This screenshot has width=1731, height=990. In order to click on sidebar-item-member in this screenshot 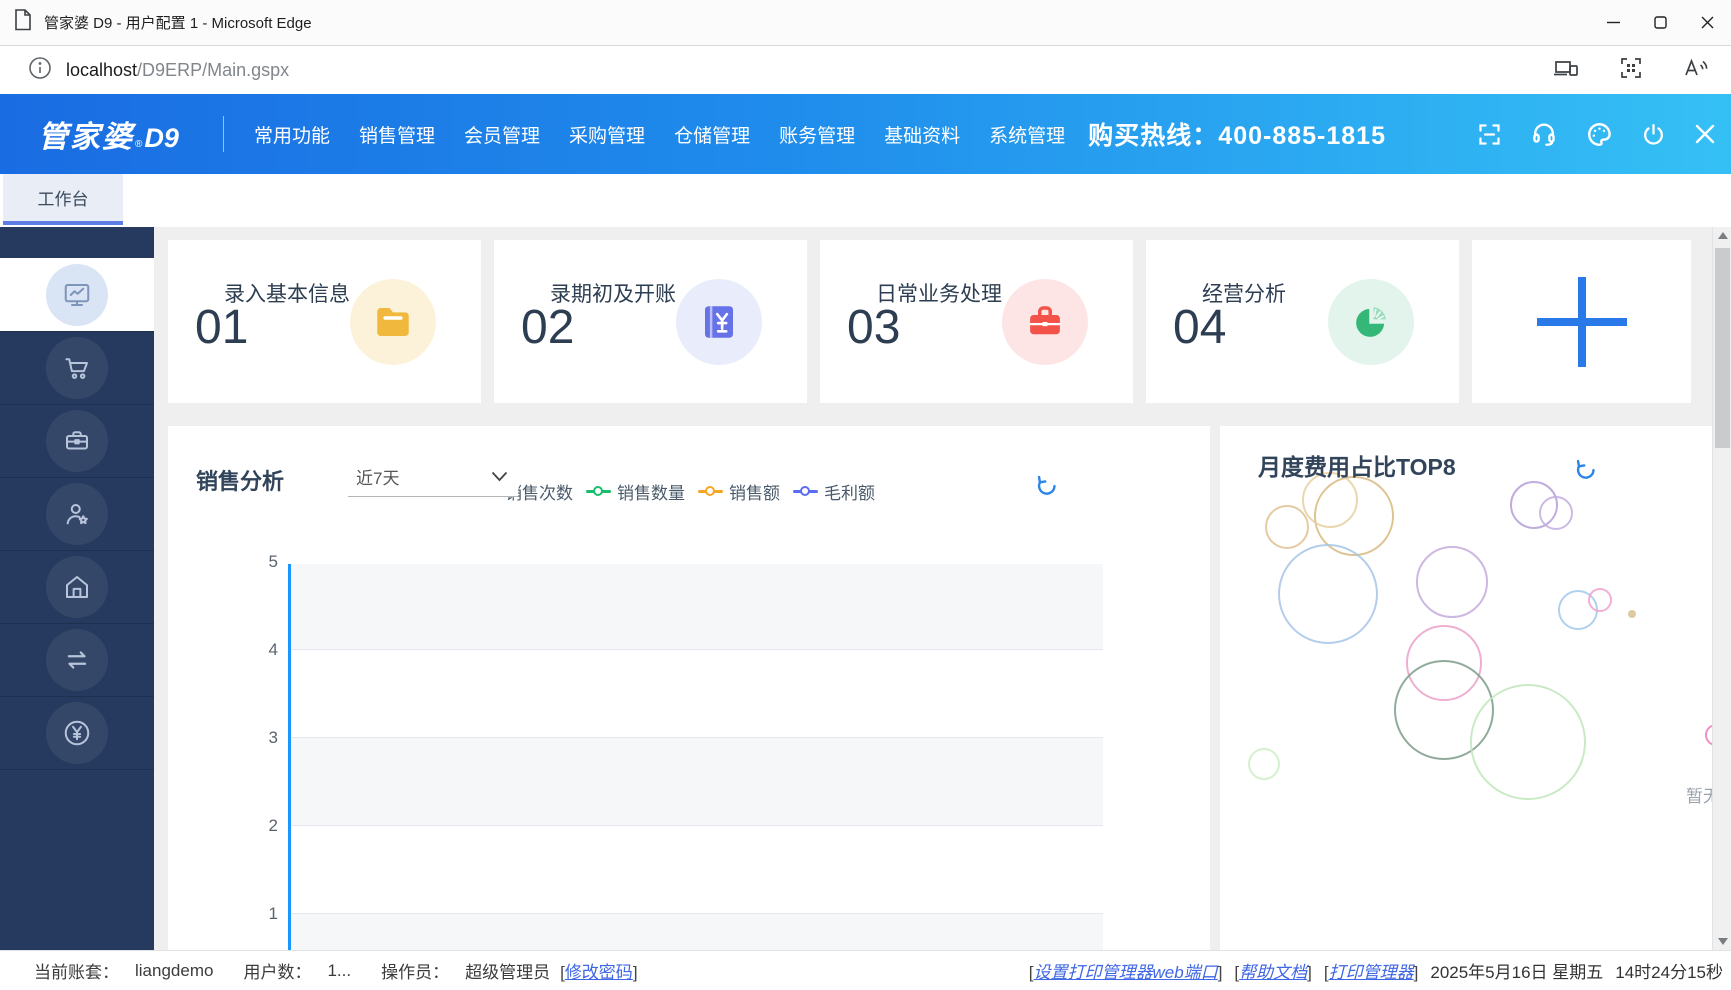, I will do `click(77, 514)`.